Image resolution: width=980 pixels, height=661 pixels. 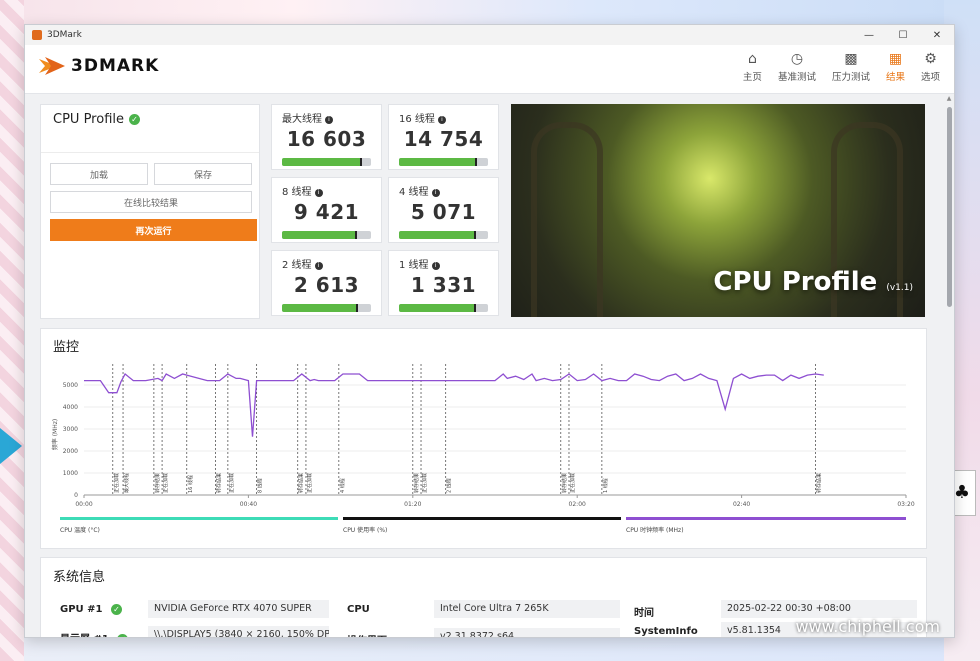 What do you see at coordinates (96, 119) in the screenshot?
I see `profile-title: CPU Profile ✓` at bounding box center [96, 119].